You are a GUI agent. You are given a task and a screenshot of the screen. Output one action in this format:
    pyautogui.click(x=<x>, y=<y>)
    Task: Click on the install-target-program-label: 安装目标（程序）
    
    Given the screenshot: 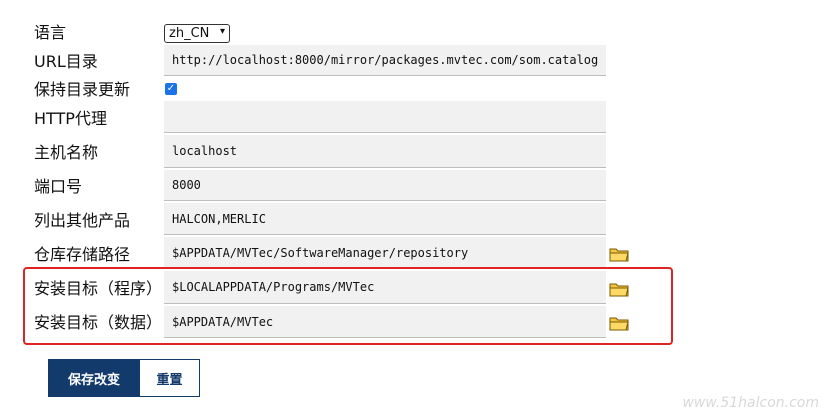 What is the action you would take?
    pyautogui.click(x=98, y=288)
    